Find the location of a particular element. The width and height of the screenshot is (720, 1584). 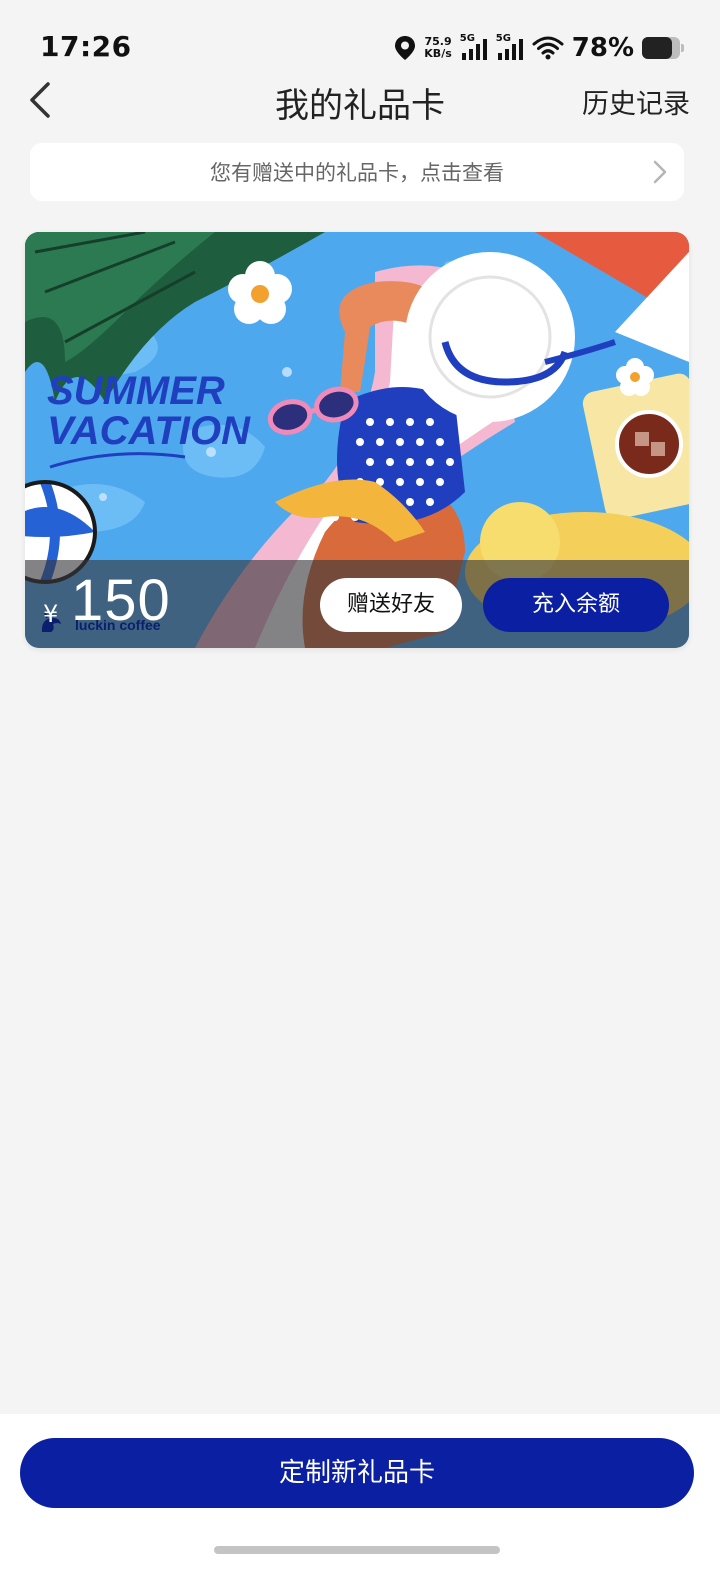

brand-name-wrap: luckin coffee is located at coordinates (118, 624).